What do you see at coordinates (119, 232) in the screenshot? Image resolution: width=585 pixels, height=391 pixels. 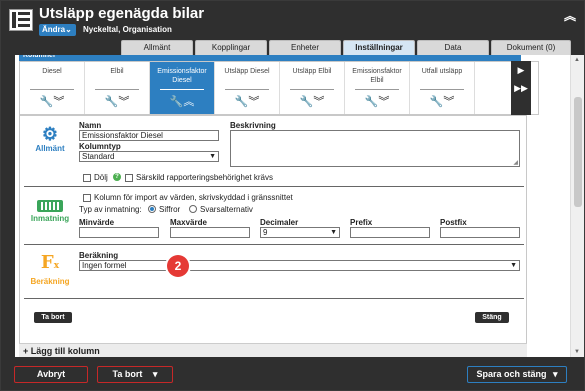 I see `min-input` at bounding box center [119, 232].